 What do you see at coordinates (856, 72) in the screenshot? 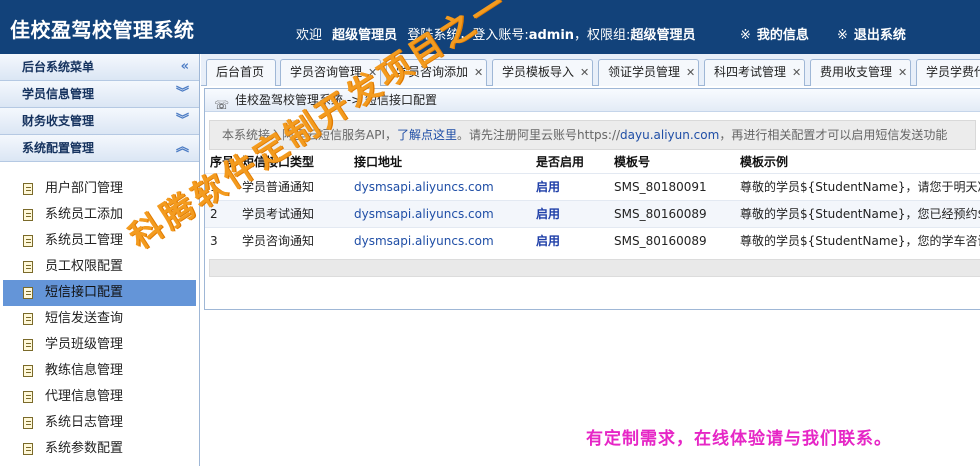
I see `tab-label: 费用收支管理` at bounding box center [856, 72].